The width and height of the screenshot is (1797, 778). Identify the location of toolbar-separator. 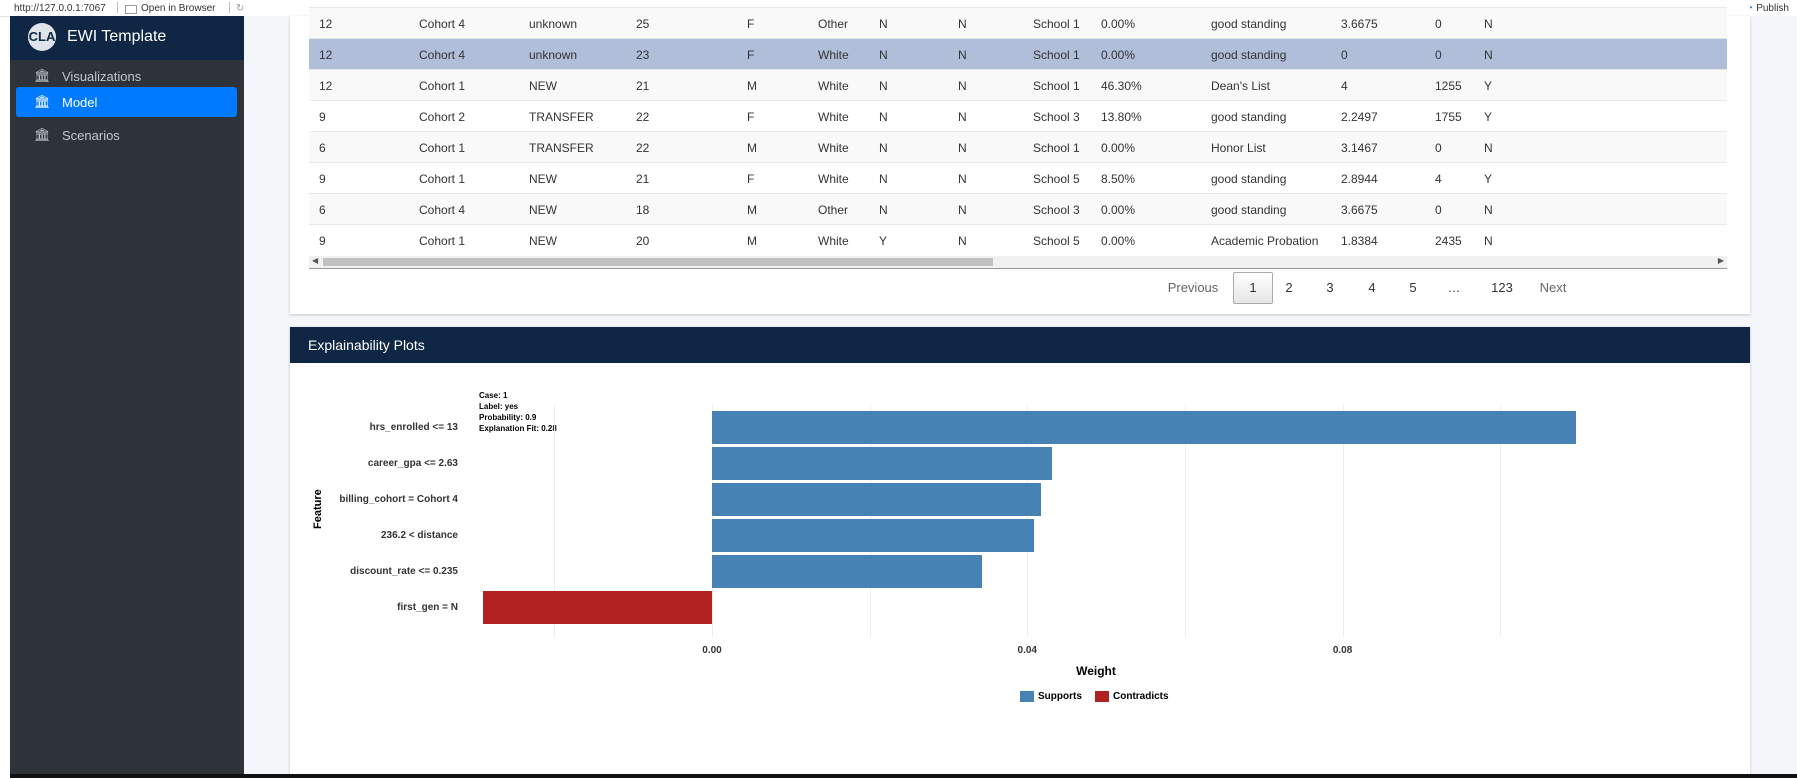
(117, 7).